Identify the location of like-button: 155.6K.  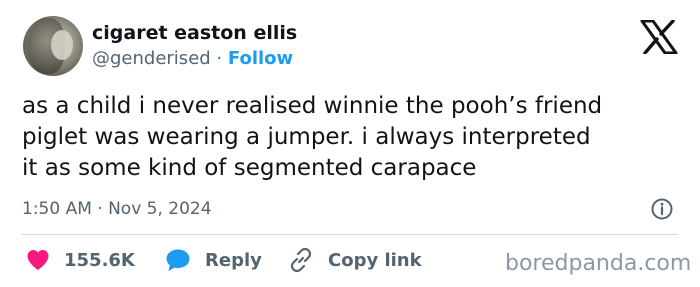
(80, 260).